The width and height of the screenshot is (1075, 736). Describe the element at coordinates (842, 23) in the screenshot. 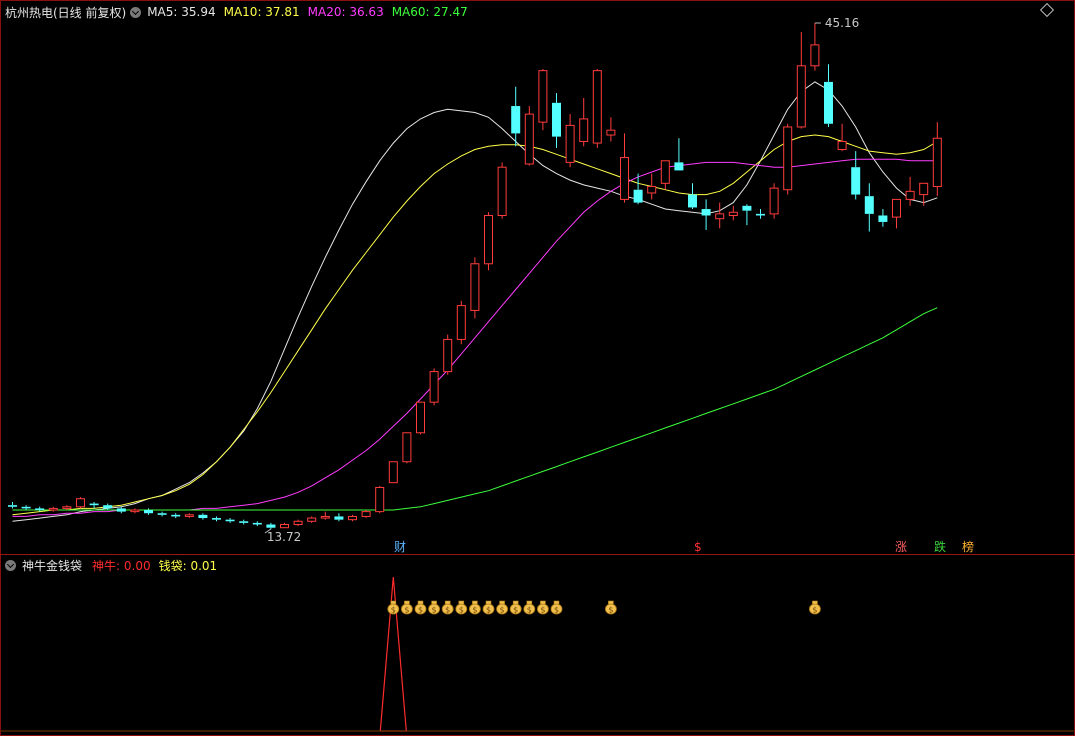

I see `high-price-label: 45.16` at that location.